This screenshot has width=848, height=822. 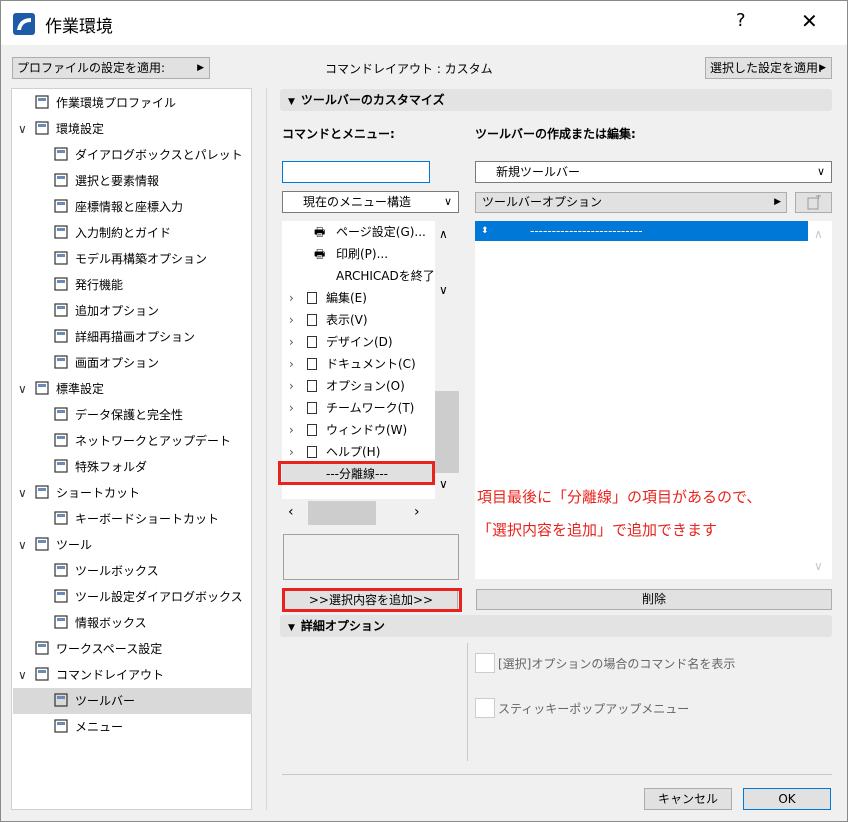 I want to click on close-icon: ✕, so click(x=809, y=21).